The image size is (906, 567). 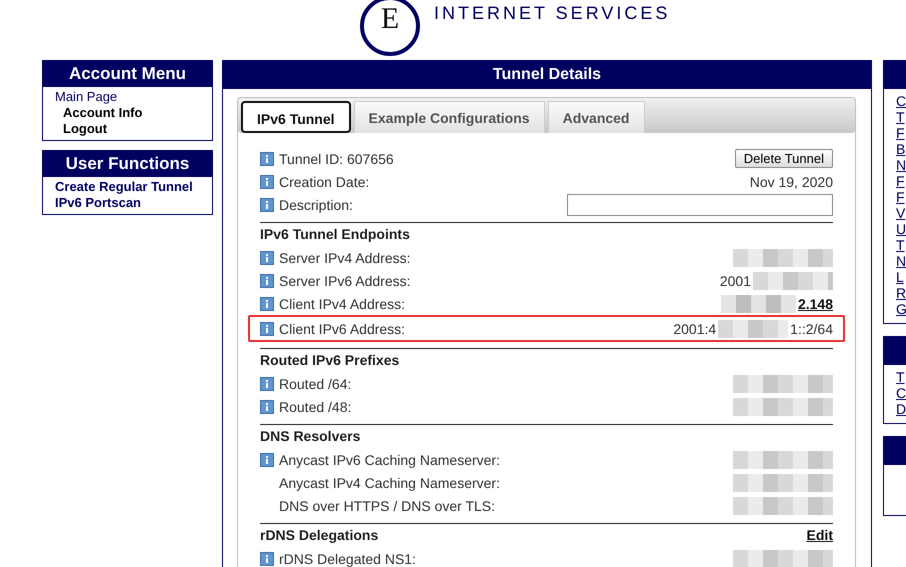 What do you see at coordinates (389, 482) in the screenshot?
I see `field-label: Anycast IPv4 Caching Nameserver:` at bounding box center [389, 482].